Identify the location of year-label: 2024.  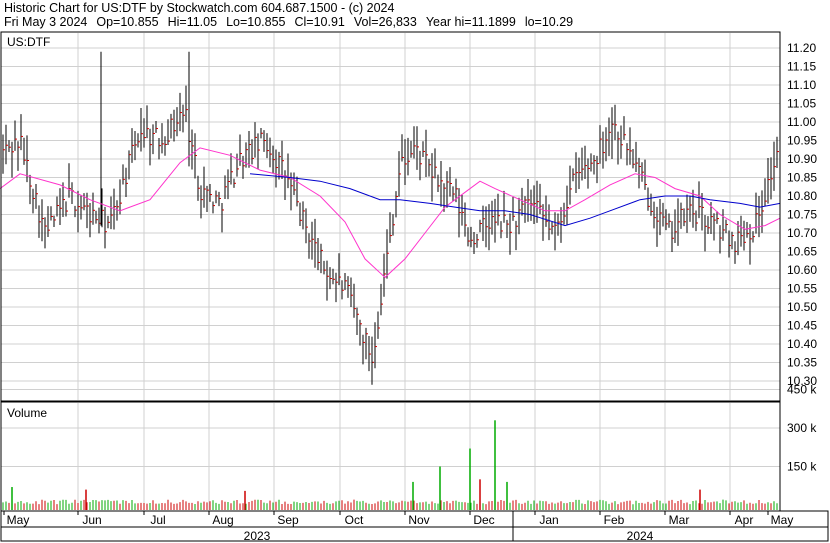
(640, 536).